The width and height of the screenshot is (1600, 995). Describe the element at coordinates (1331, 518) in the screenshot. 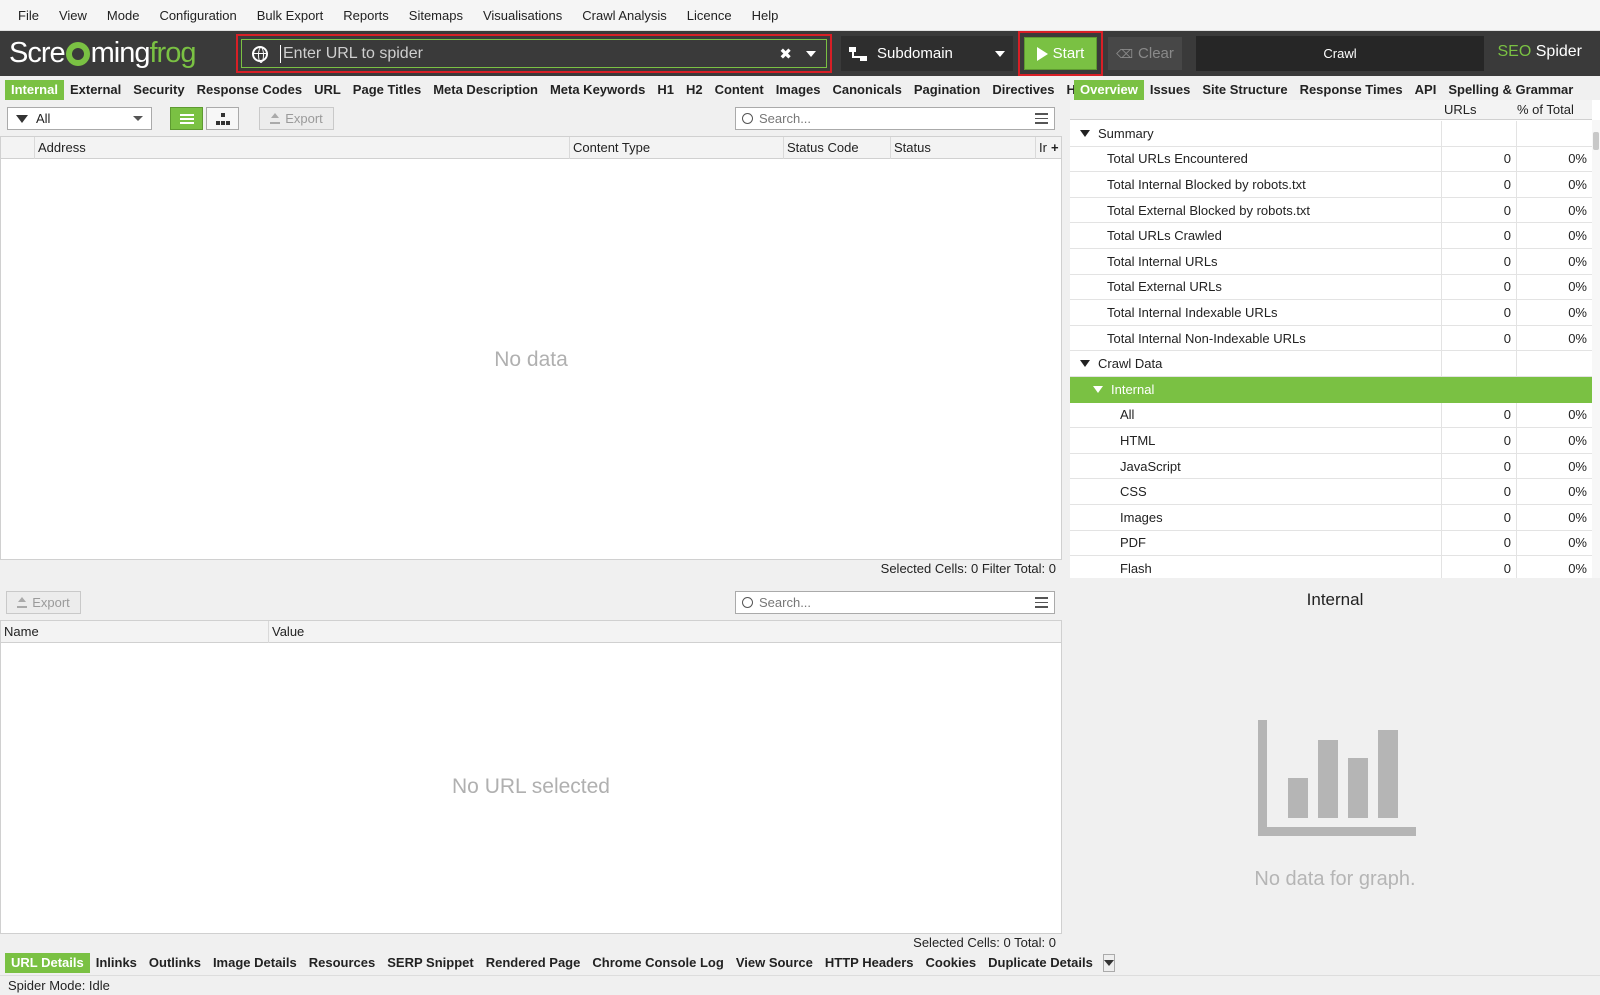

I see `overview-row: Images 0 0%` at that location.